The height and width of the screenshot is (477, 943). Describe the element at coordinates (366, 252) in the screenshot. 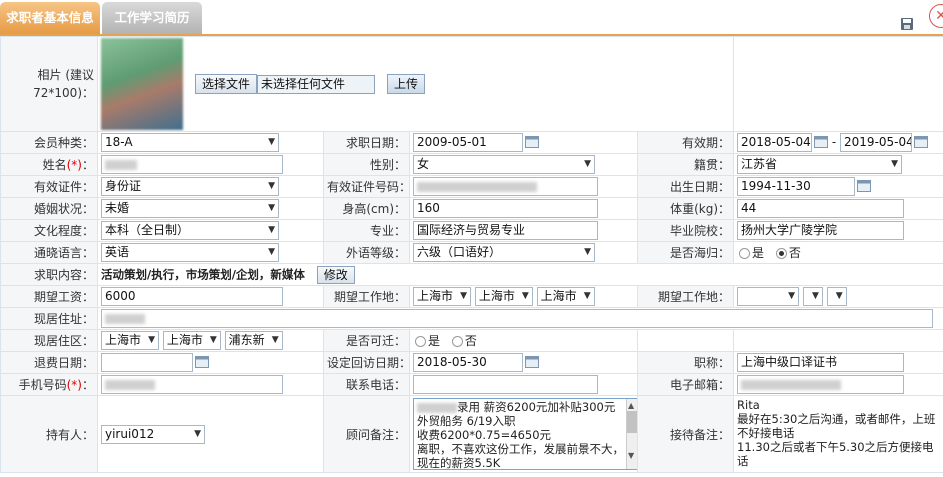

I see `lang-level-label: 外语等级：` at that location.